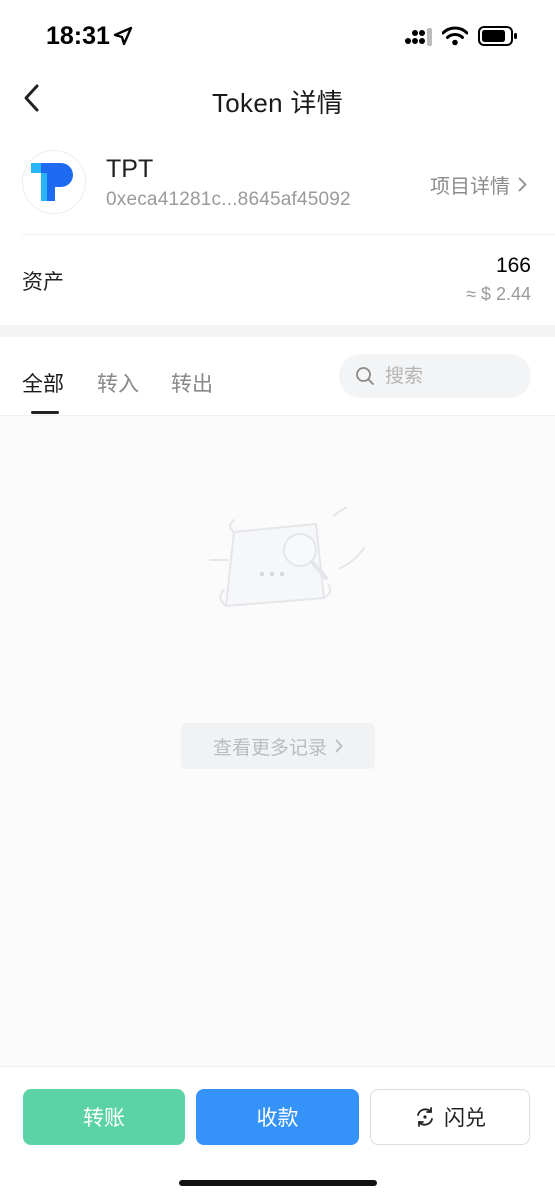 Image resolution: width=555 pixels, height=1201 pixels. Describe the element at coordinates (497, 36) in the screenshot. I see `battery-icon` at that location.